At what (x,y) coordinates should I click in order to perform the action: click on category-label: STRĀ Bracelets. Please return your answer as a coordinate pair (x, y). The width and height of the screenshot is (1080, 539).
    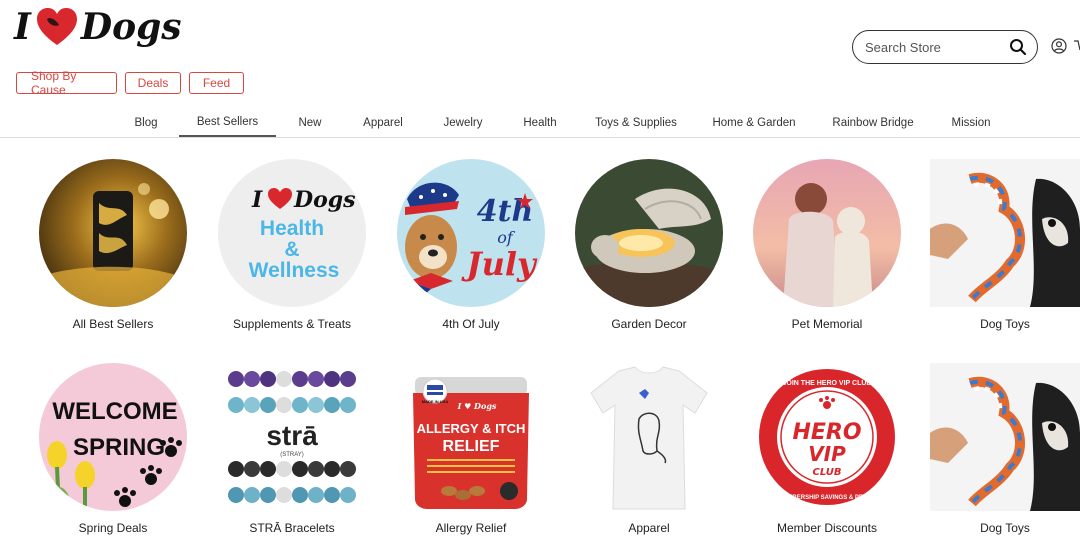
    Looking at the image, I should click on (292, 528).